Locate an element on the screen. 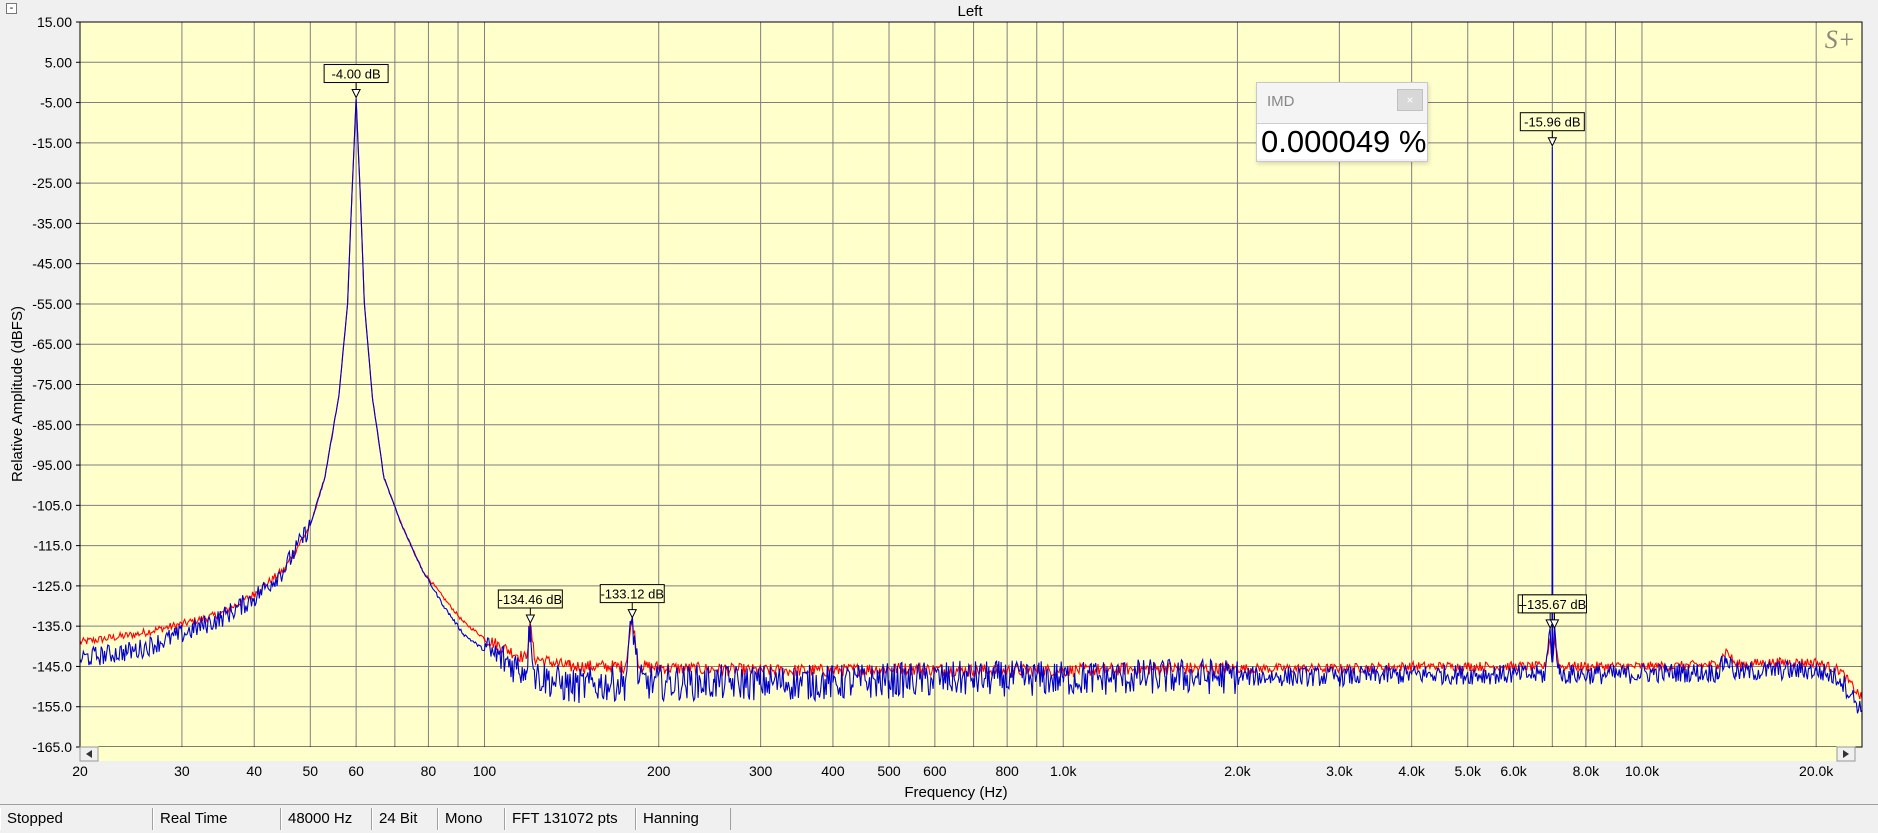 The image size is (1878, 833). y-tick-label: -165.0 is located at coordinates (52, 747).